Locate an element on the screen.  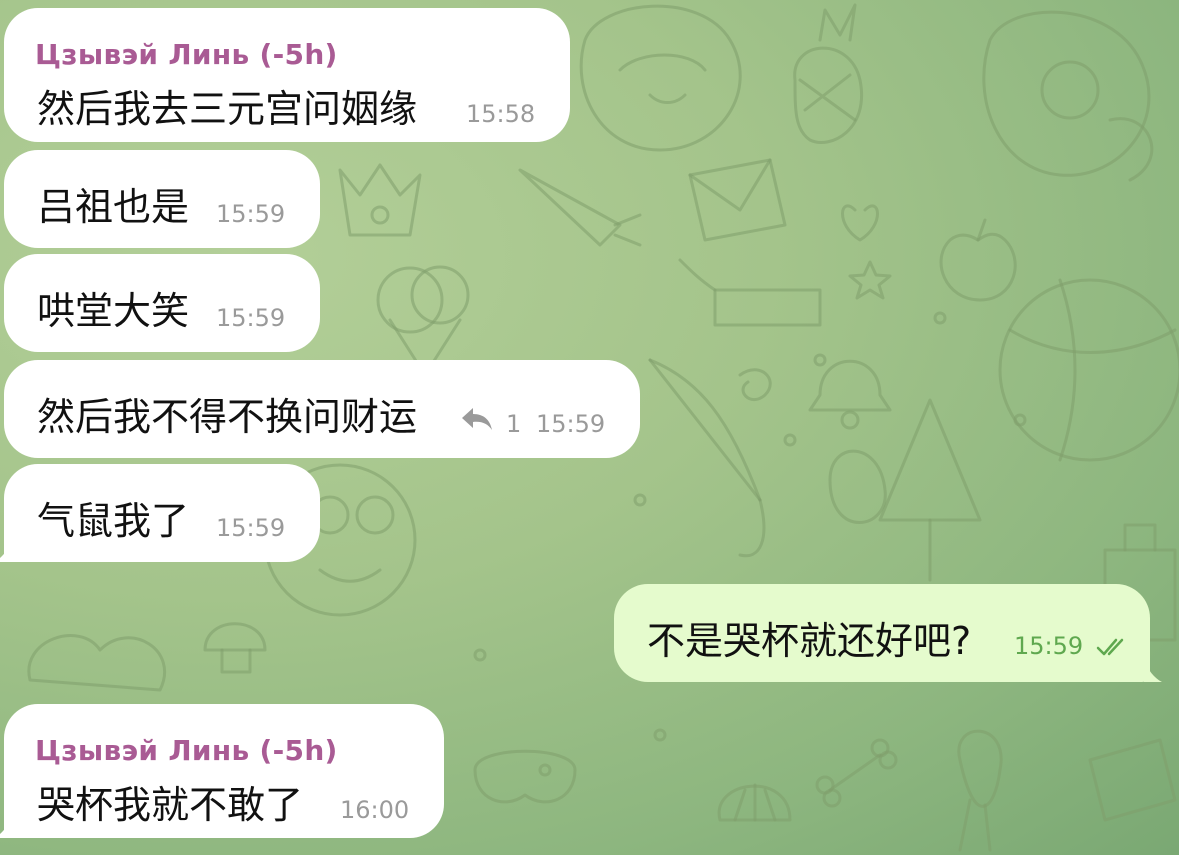
reply-arrow-icon is located at coordinates (477, 419).